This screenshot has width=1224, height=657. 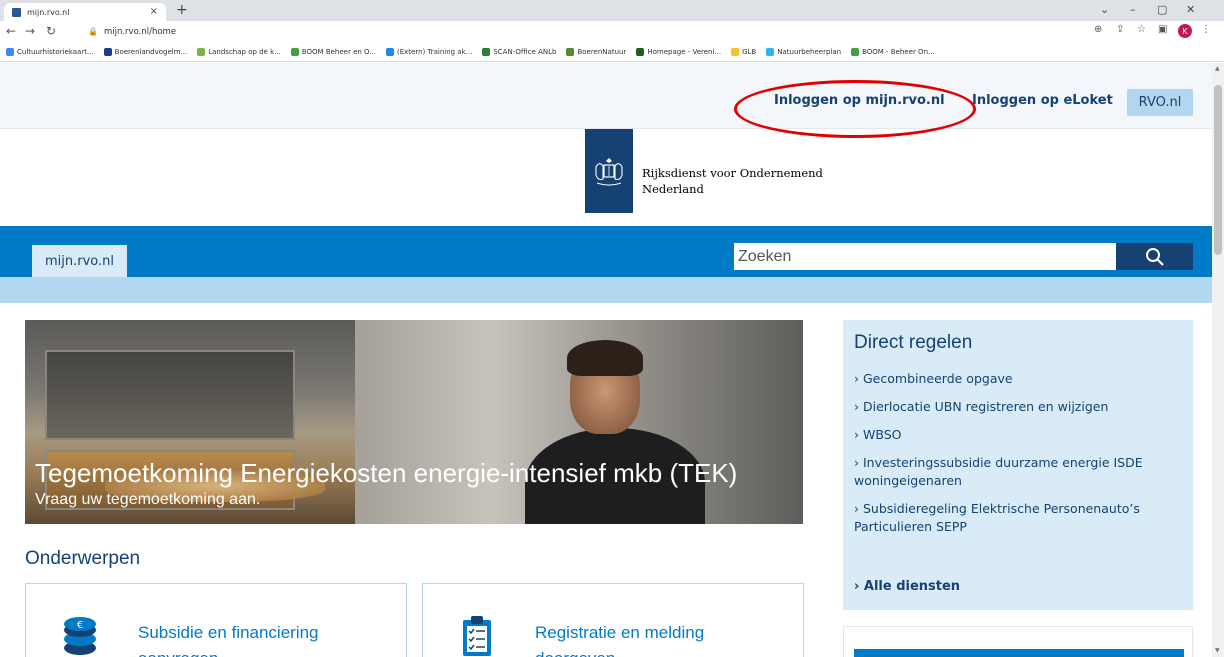 I want to click on reload-icon: ↻, so click(x=51, y=31).